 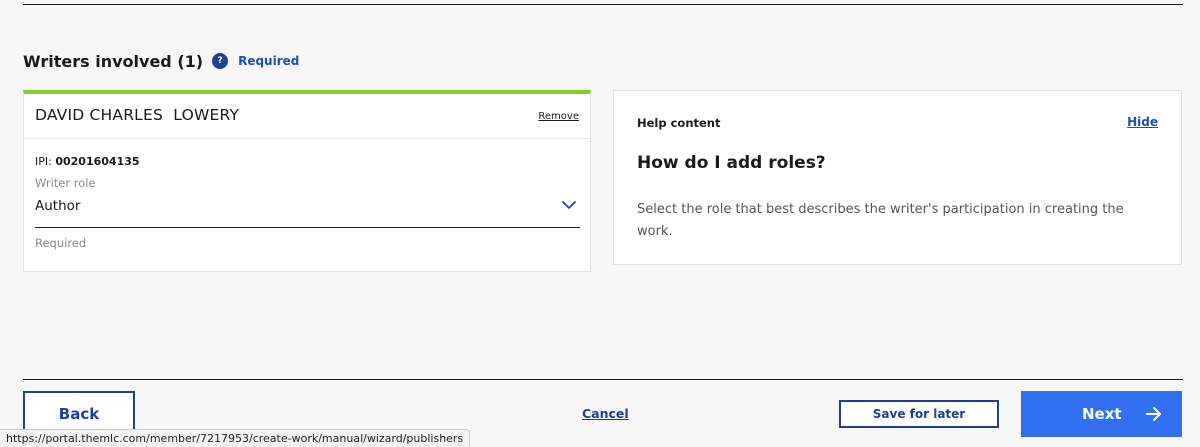 I want to click on arrow-right-icon, so click(x=1153, y=414).